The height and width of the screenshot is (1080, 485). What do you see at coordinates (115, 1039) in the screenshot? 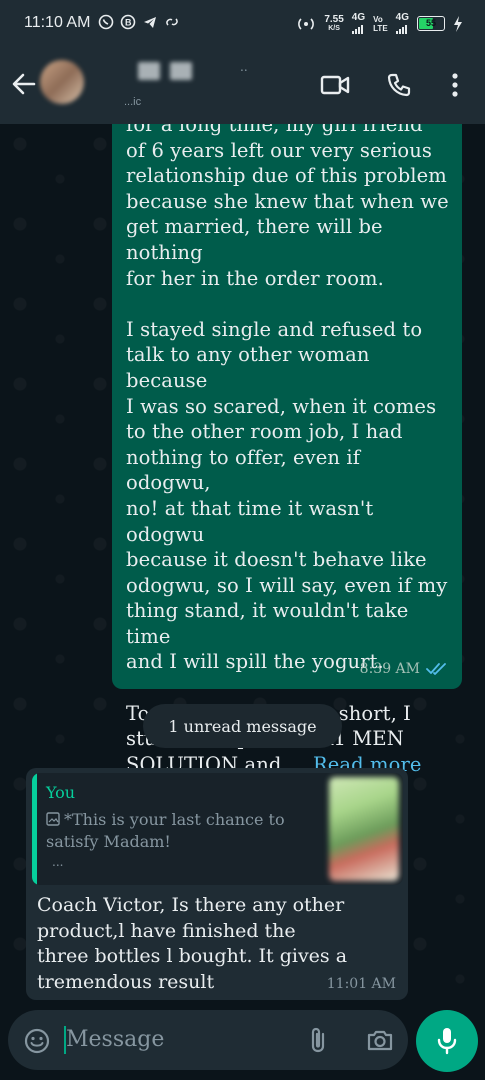
I see `message-input: Message` at bounding box center [115, 1039].